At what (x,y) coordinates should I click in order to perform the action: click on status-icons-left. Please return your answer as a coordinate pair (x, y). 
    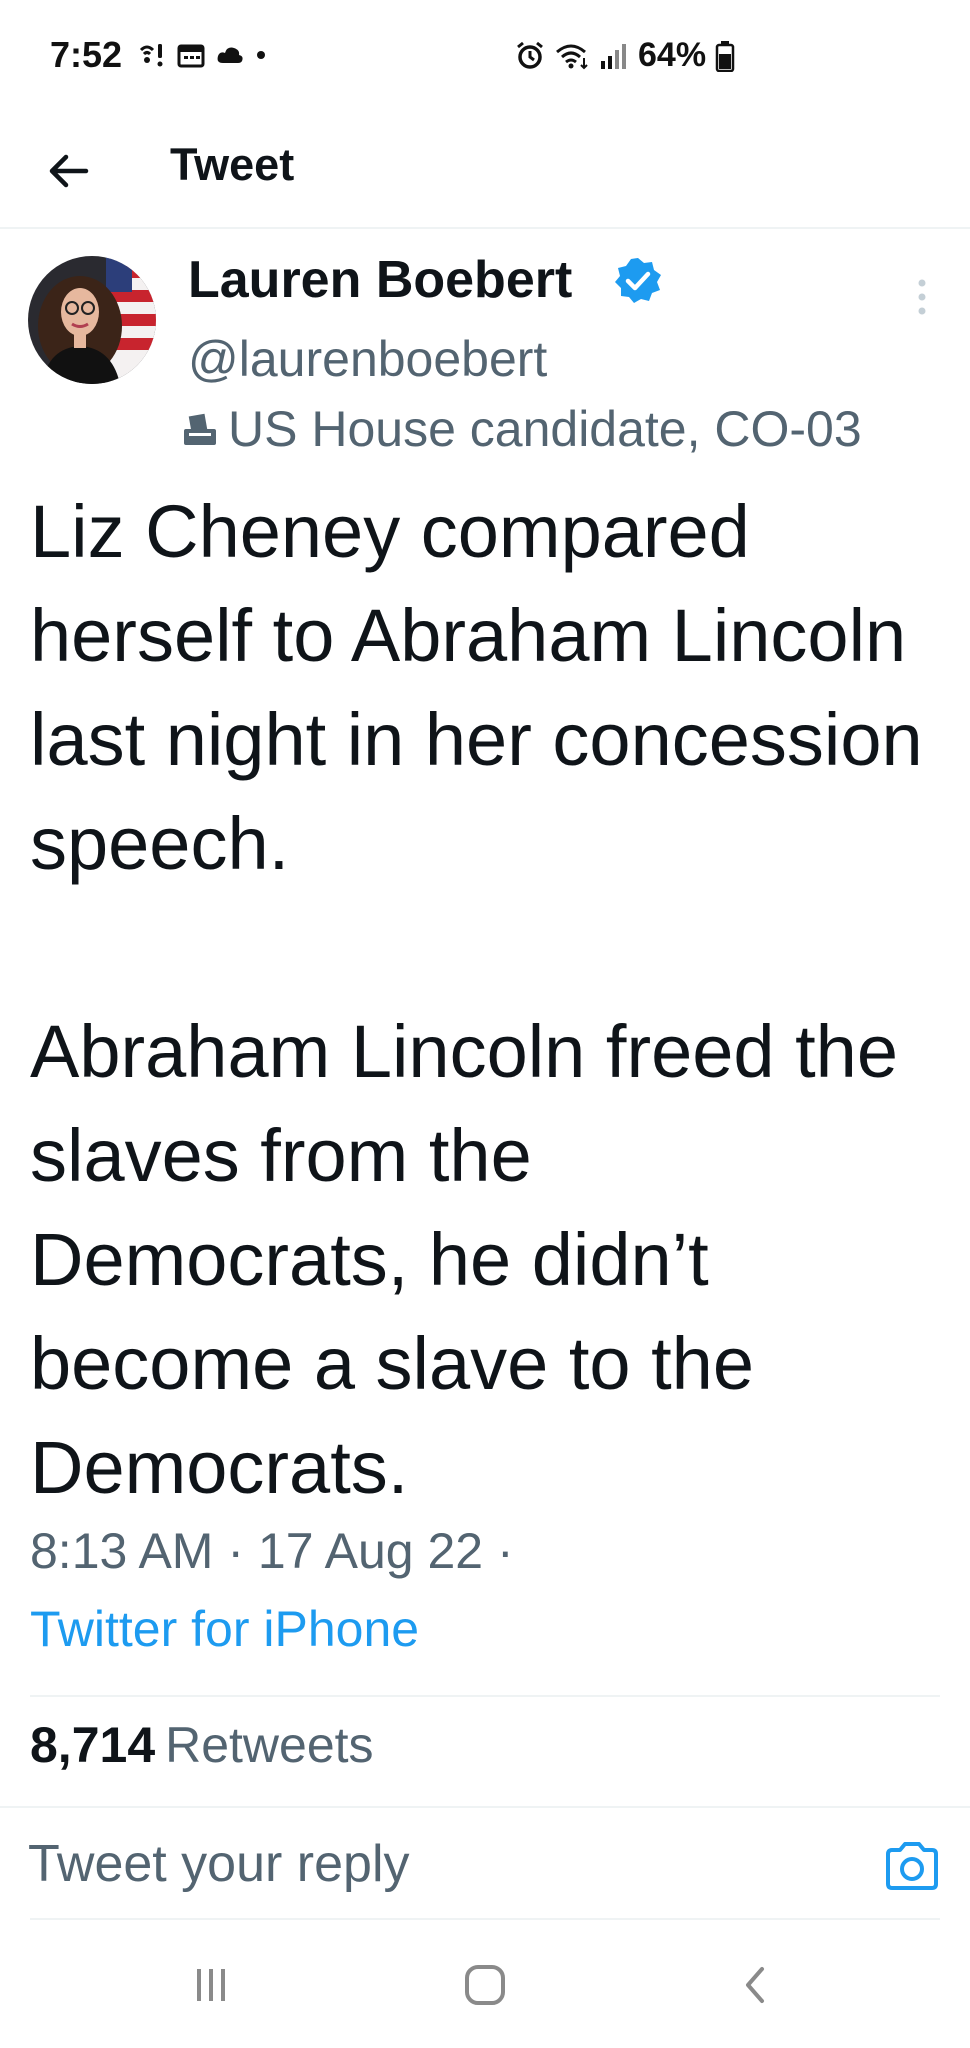
    Looking at the image, I should click on (202, 55).